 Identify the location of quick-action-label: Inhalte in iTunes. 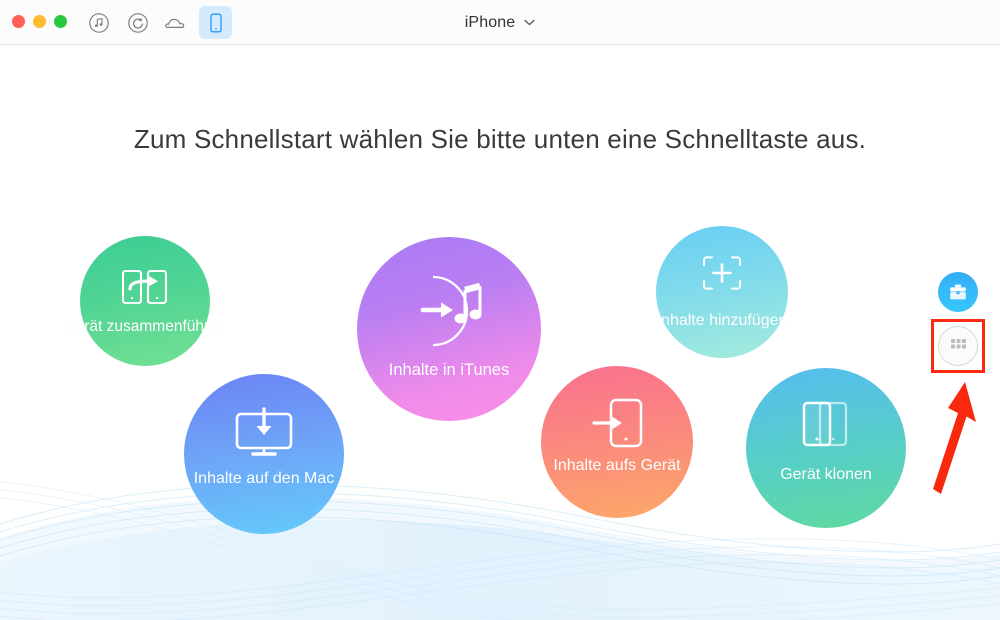
(449, 370).